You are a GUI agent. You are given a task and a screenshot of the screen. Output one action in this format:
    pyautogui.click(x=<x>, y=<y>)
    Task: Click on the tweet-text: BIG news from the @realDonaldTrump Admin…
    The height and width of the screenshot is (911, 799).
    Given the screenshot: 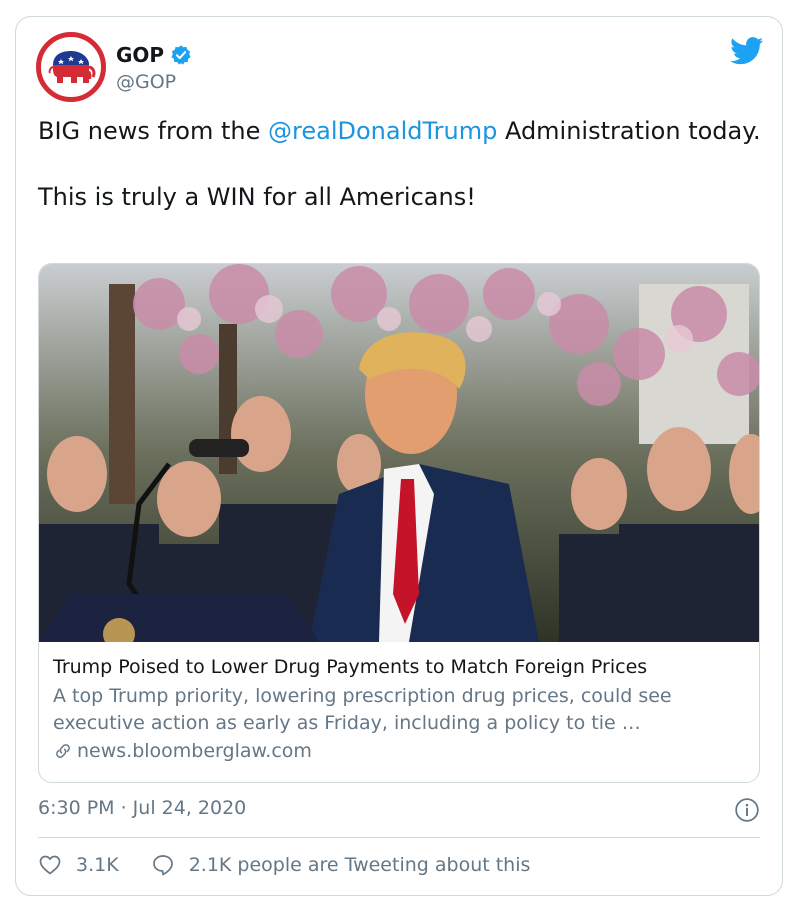 What is the action you would take?
    pyautogui.click(x=400, y=164)
    